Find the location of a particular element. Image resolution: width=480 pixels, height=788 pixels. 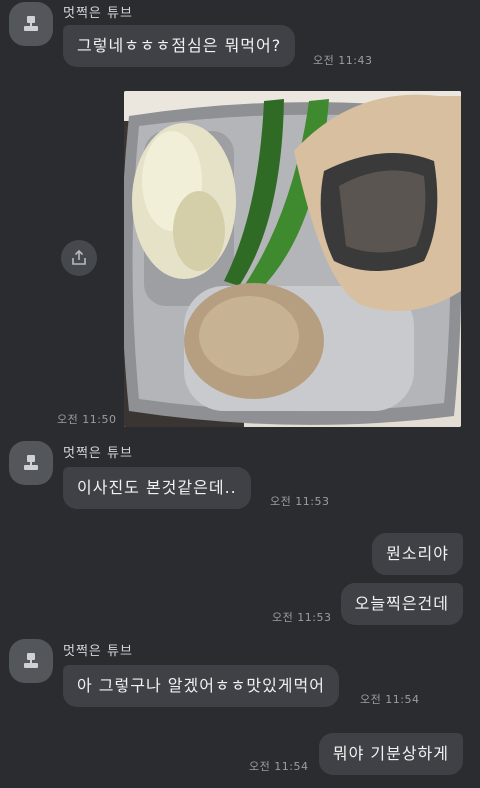

message-bubble: 그렇네ㅎㅎㅎ점심은 뭐먹어? is located at coordinates (179, 46).